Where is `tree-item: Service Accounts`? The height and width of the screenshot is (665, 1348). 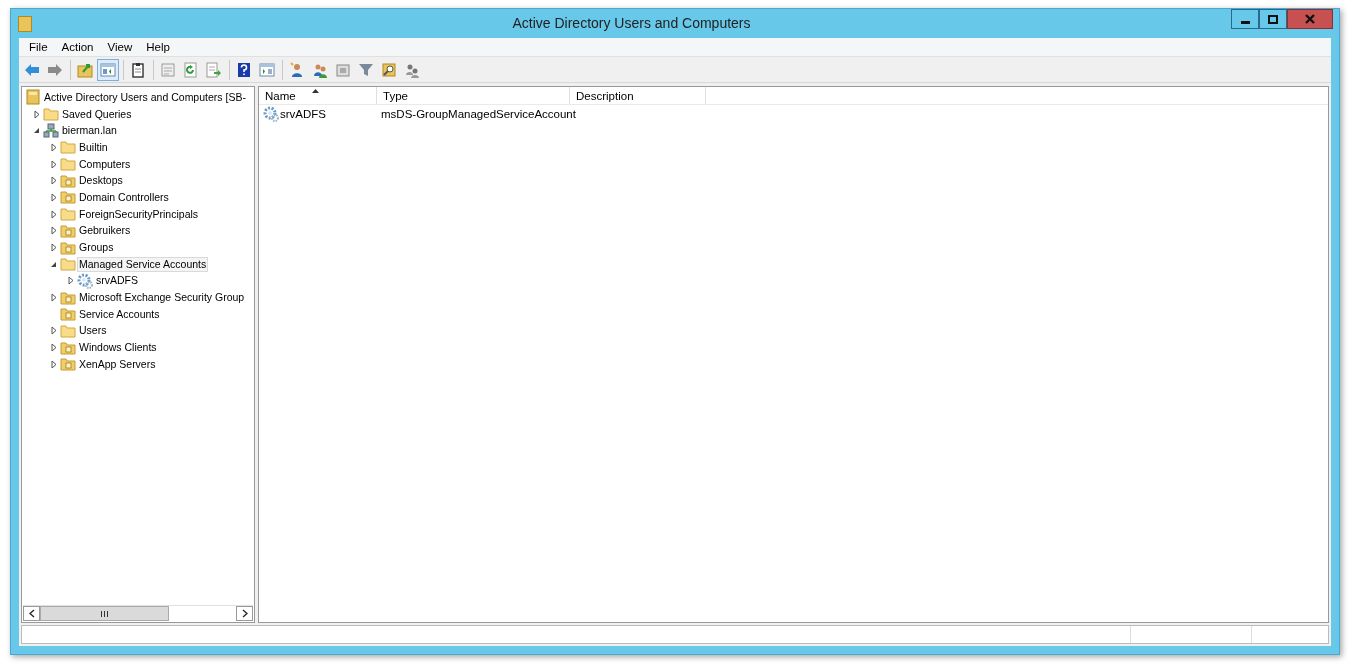
tree-item: Service Accounts is located at coordinates (119, 314).